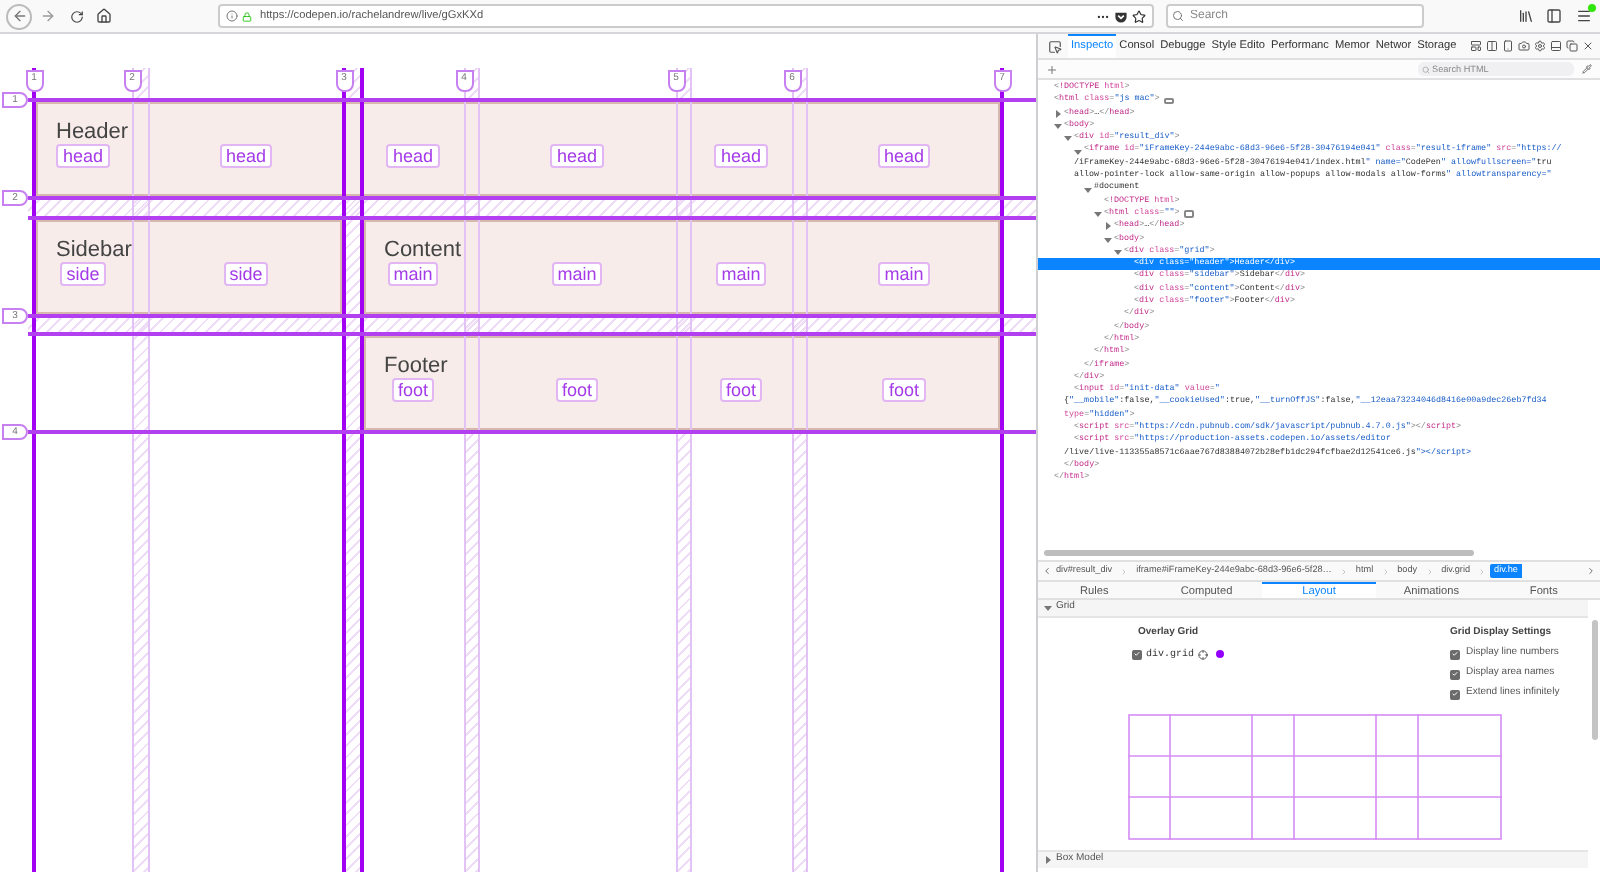 The image size is (1600, 872). I want to click on phone-icon, so click(1508, 46).